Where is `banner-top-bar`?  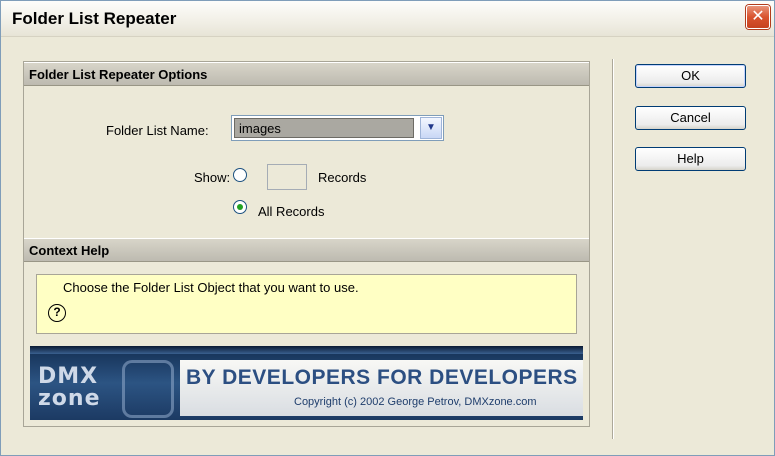 banner-top-bar is located at coordinates (306, 350).